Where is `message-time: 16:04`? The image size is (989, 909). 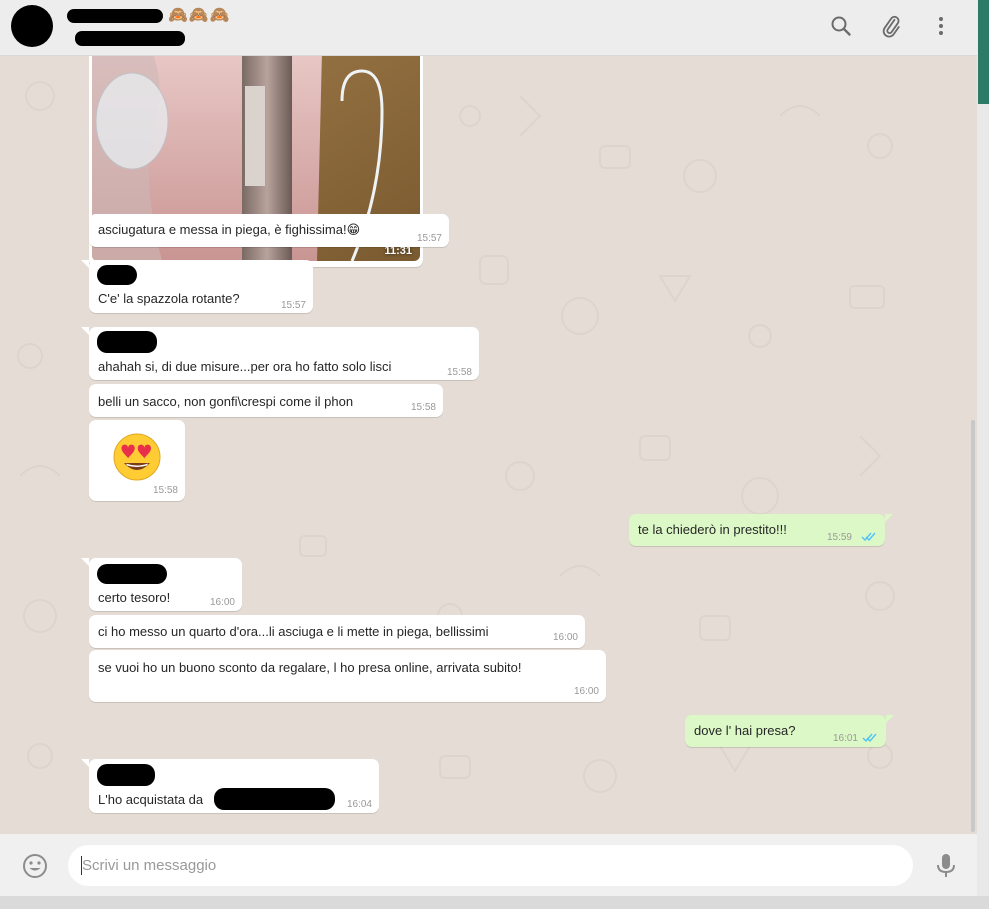
message-time: 16:04 is located at coordinates (359, 804).